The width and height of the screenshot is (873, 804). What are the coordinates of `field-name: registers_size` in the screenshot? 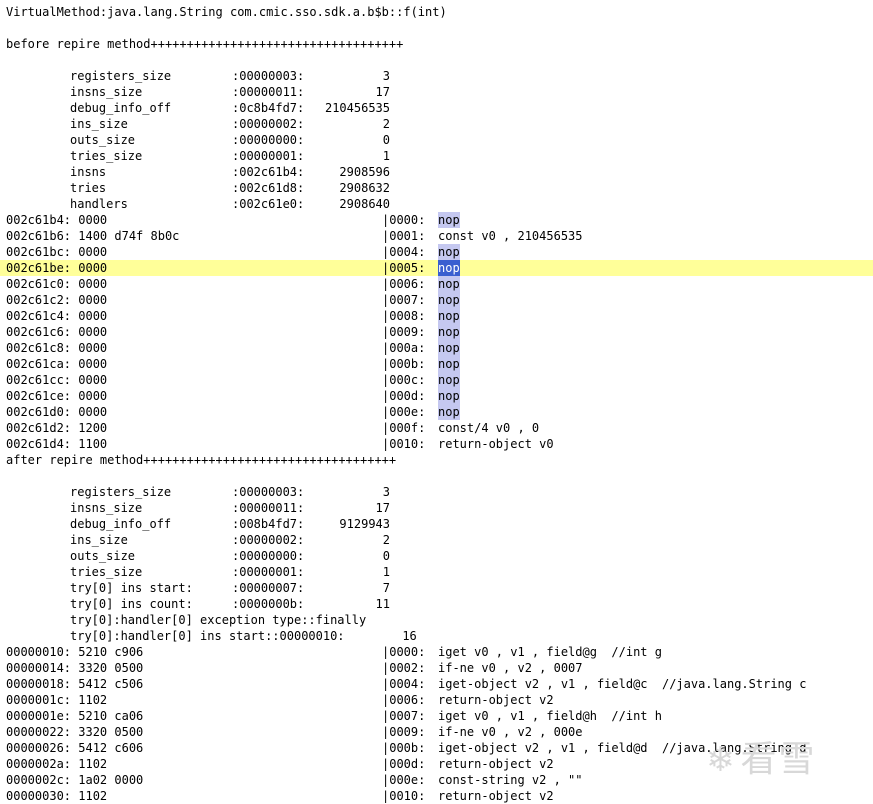 It's located at (121, 76).